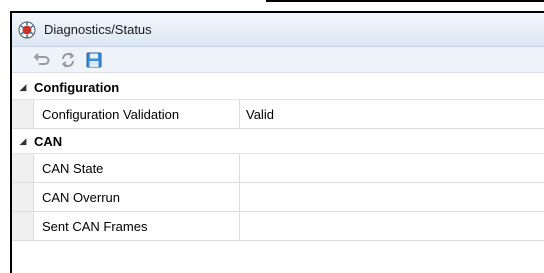 The height and width of the screenshot is (273, 544). I want to click on property-row: Sent CAN Frames, so click(278, 226).